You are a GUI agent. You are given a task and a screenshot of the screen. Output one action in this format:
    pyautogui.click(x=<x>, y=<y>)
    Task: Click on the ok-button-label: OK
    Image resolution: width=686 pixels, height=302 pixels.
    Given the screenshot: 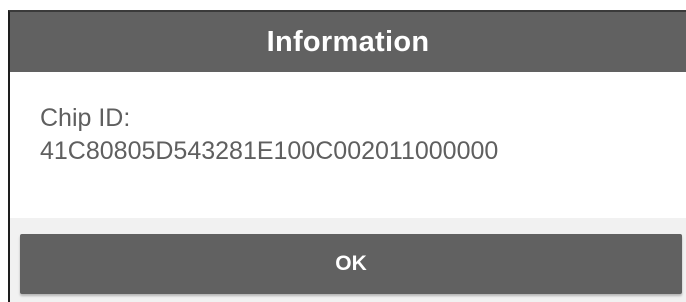 What is the action you would take?
    pyautogui.click(x=351, y=263)
    